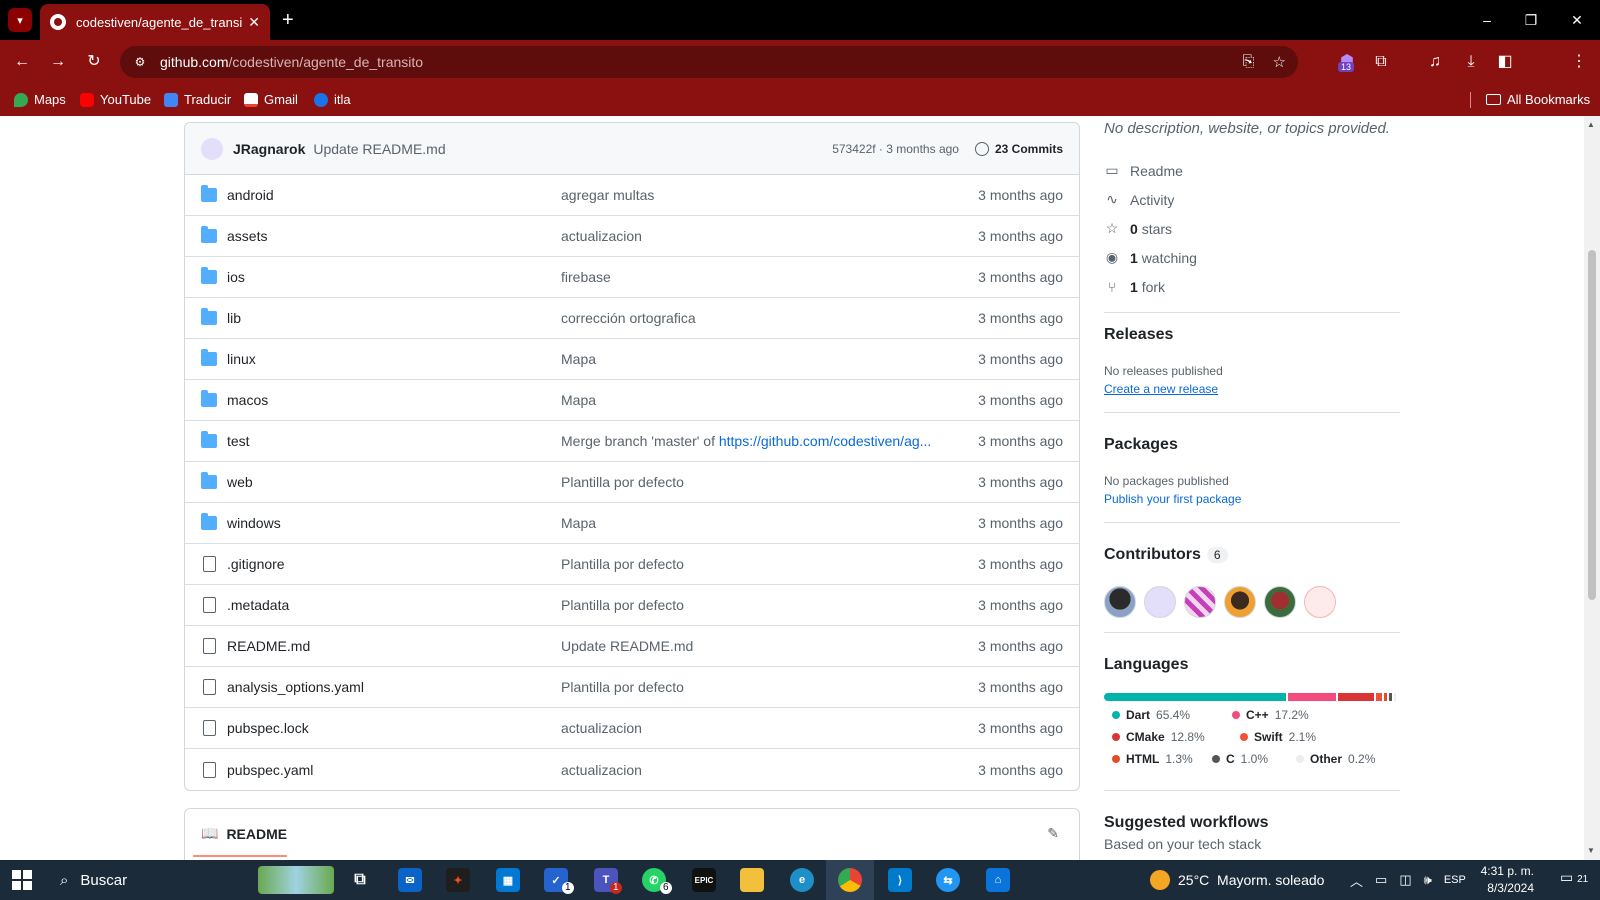  I want to click on task-view-icon: ⧉, so click(360, 880).